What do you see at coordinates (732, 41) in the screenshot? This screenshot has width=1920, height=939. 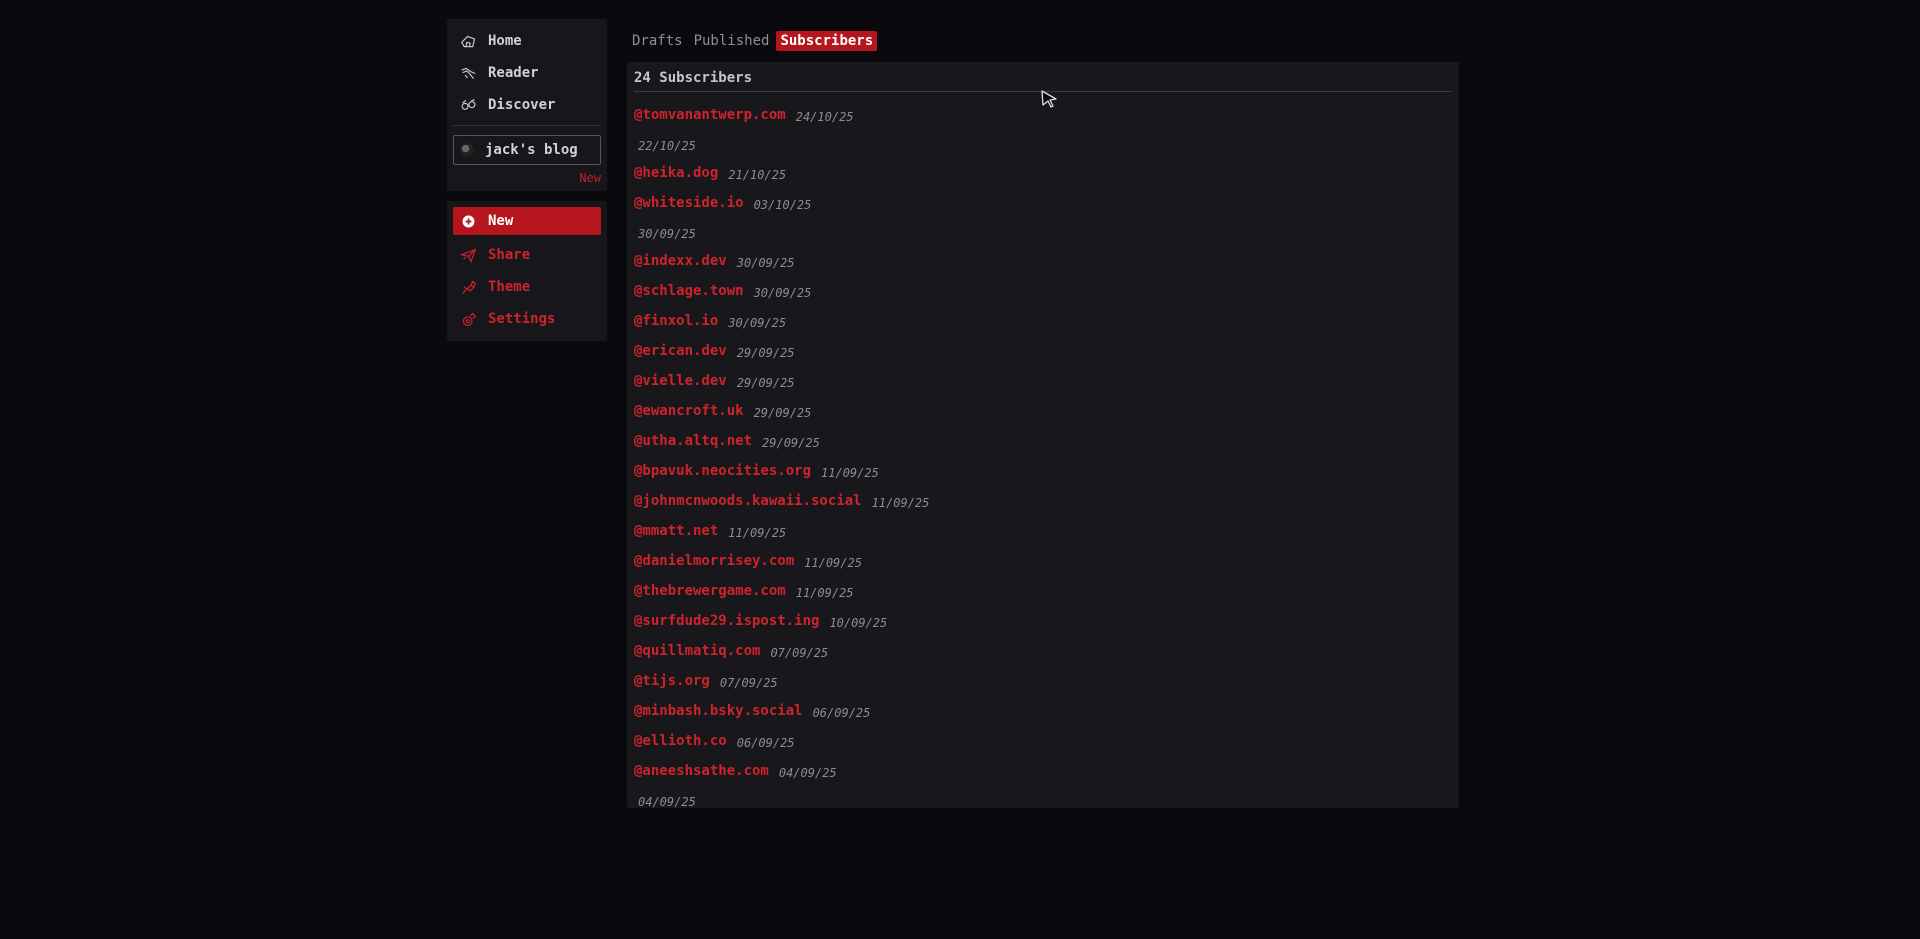 I see `tab-published: Published` at bounding box center [732, 41].